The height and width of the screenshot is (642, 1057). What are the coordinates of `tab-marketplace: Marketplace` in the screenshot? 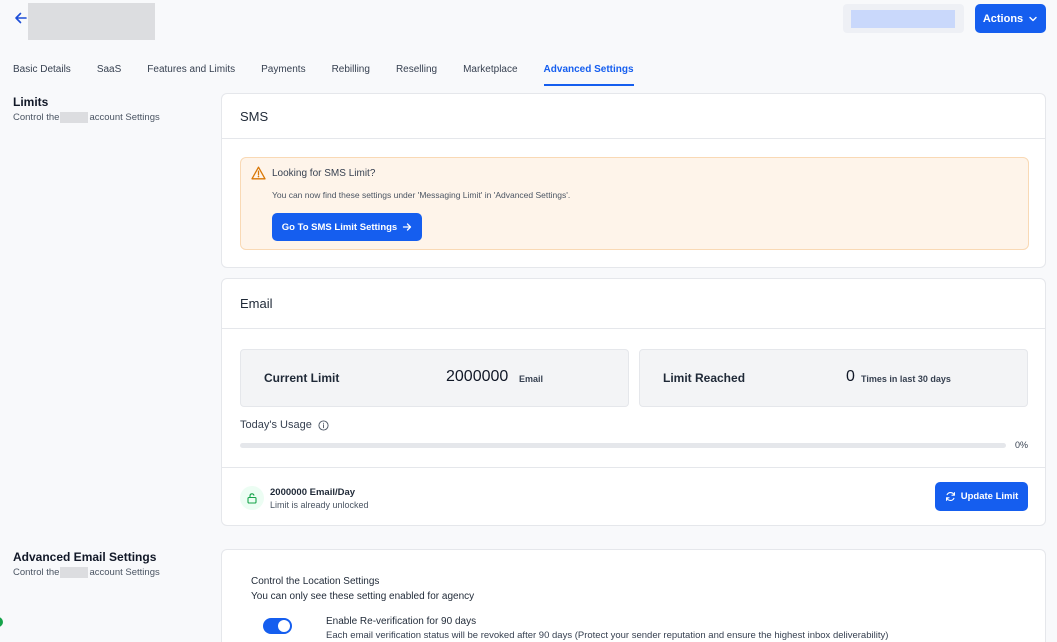 It's located at (490, 74).